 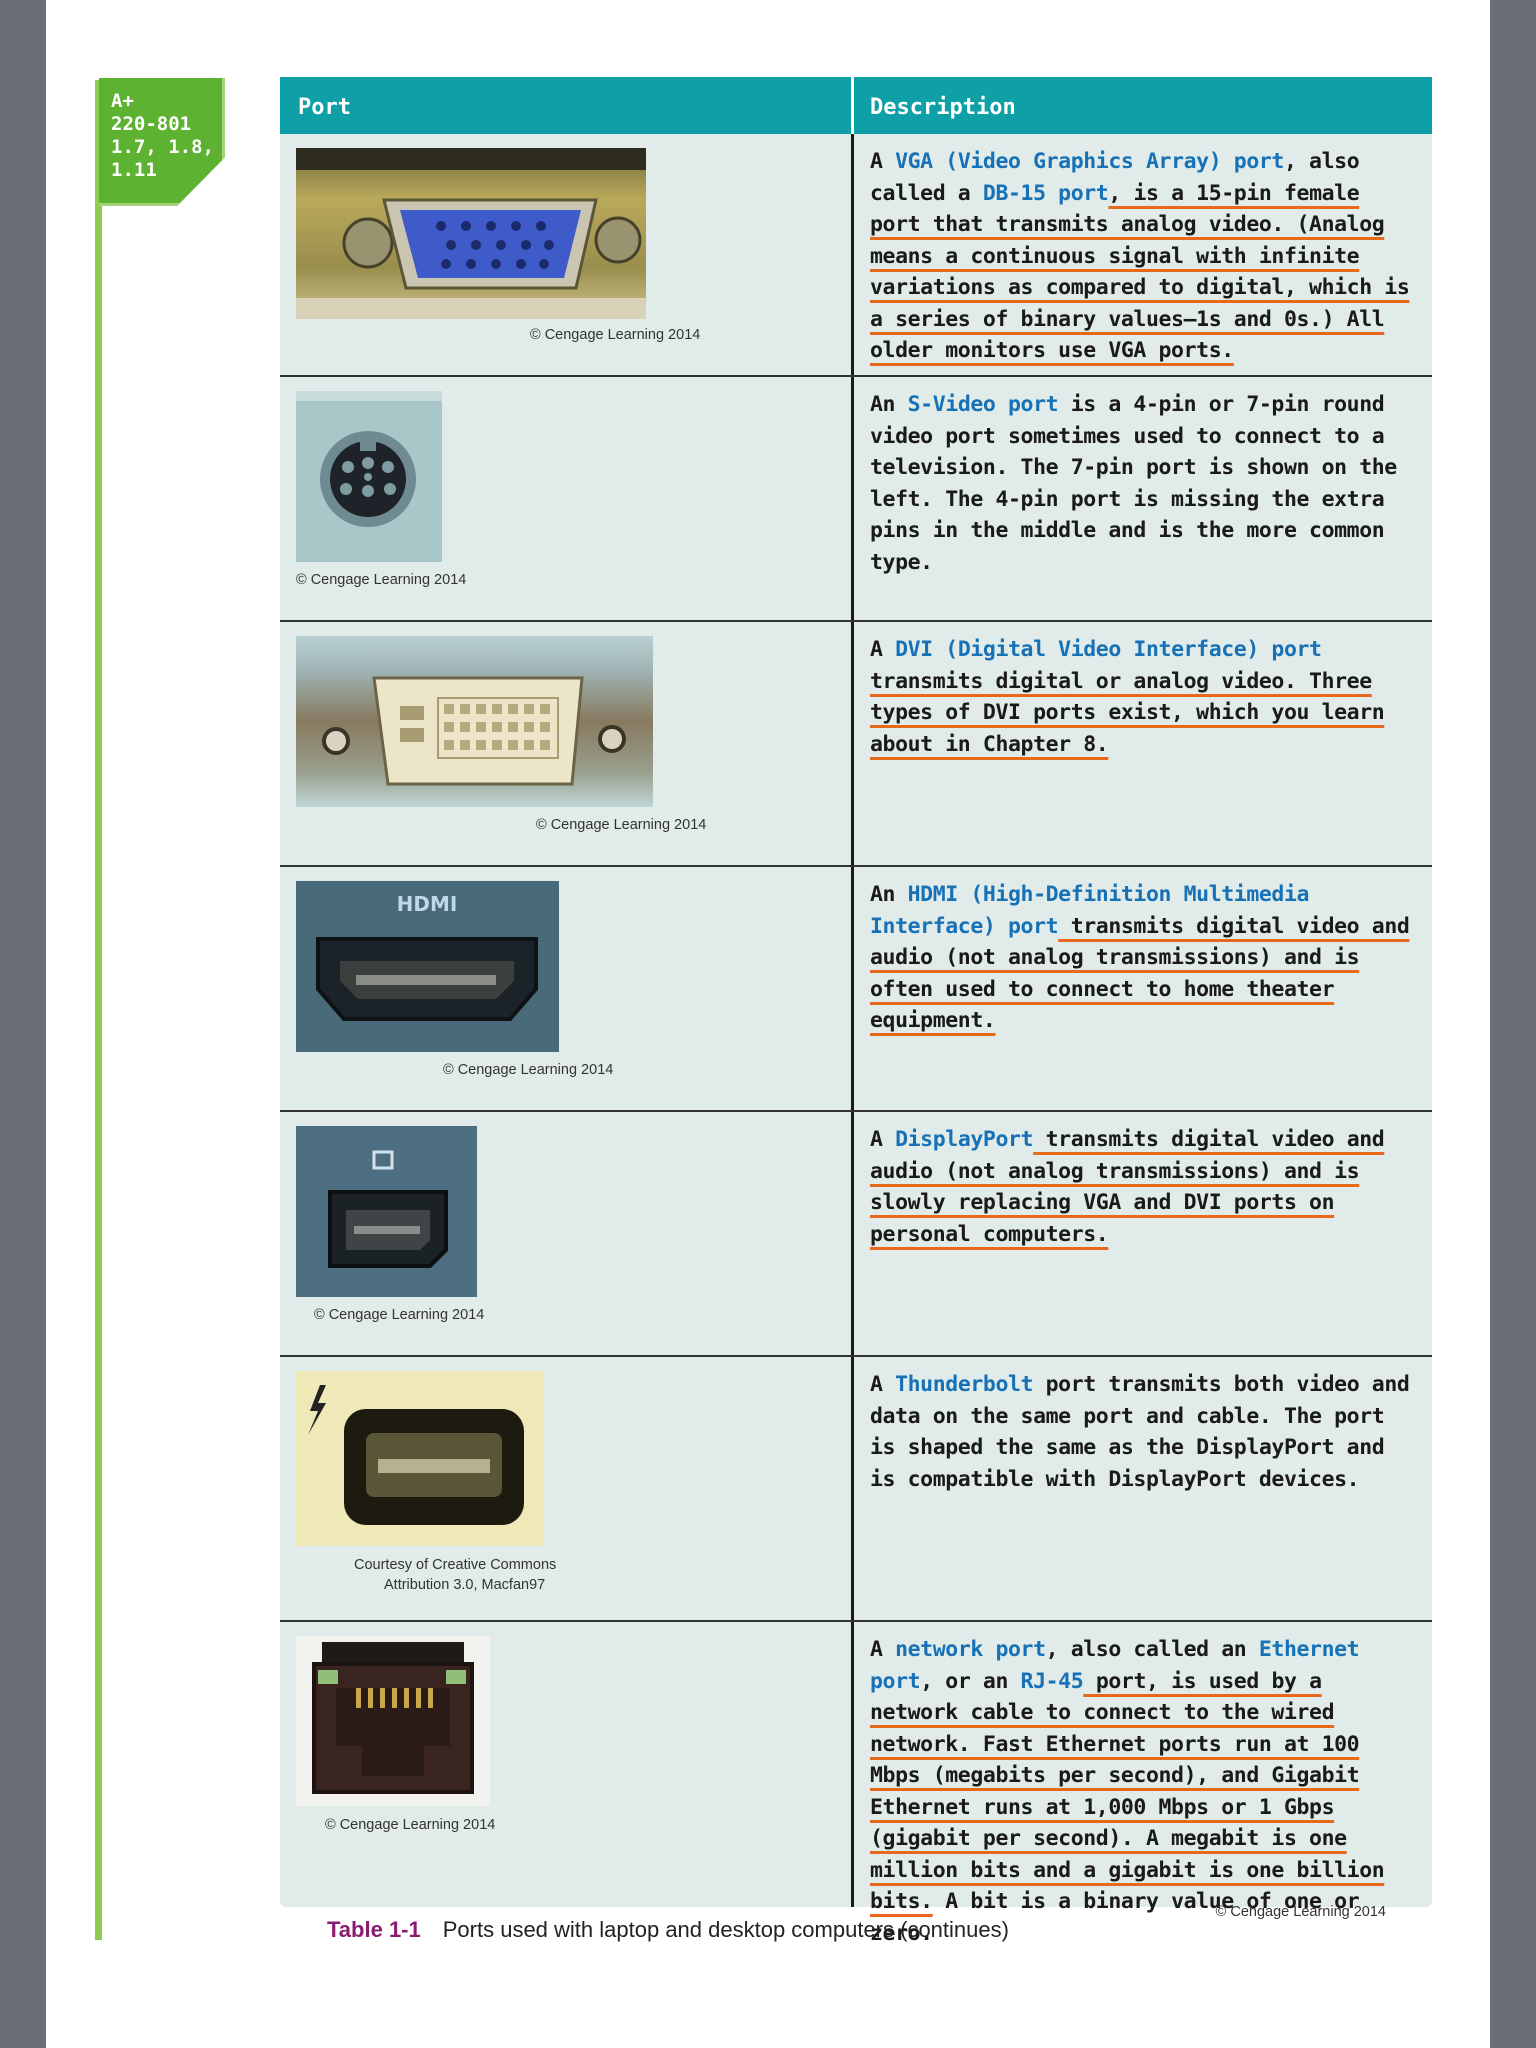 I want to click on badge-line: A+, so click(x=122, y=101).